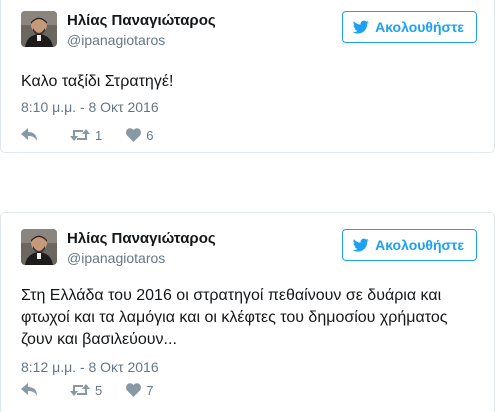 The image size is (497, 412). I want to click on like-count: 6, so click(150, 135).